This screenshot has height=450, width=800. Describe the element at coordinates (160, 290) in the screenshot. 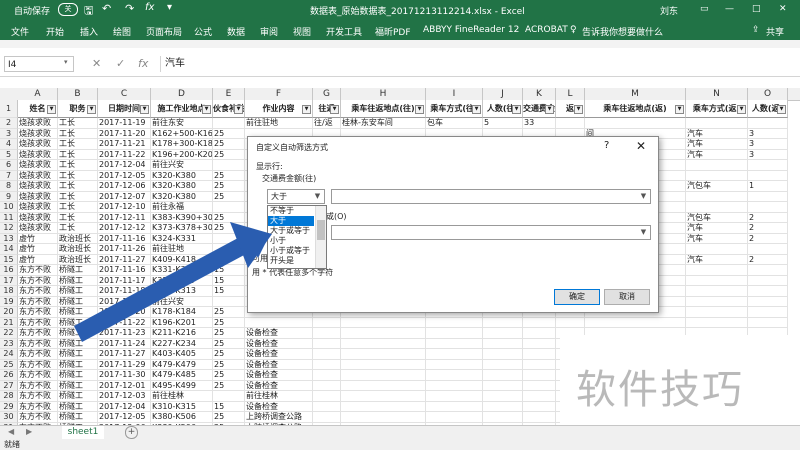

I see `arrow-shaft` at that location.